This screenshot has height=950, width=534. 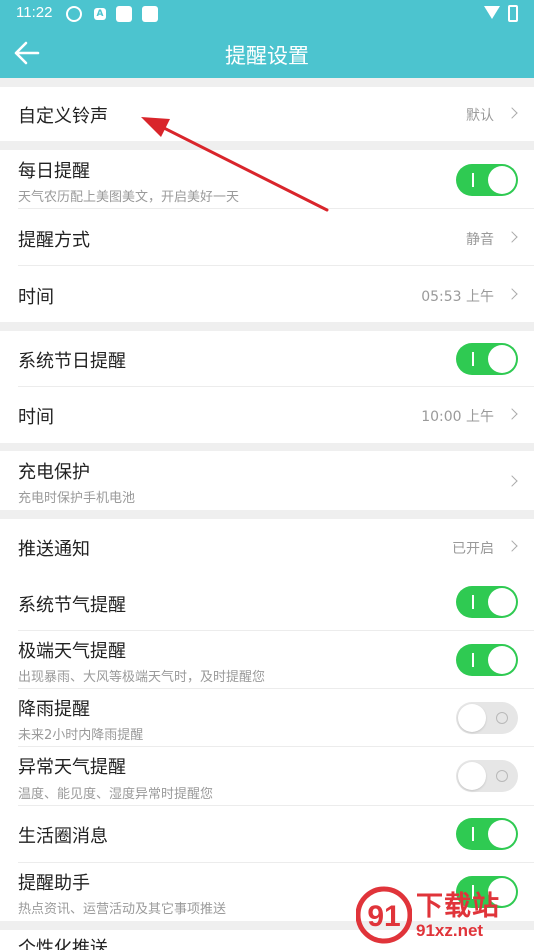 I want to click on watermark-text: 下载站, so click(x=458, y=906).